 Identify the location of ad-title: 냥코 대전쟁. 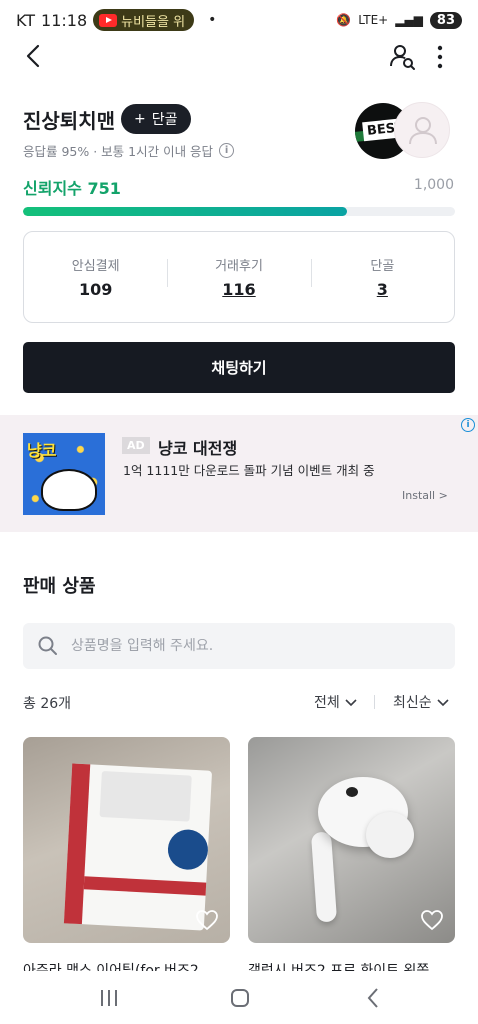
(197, 447).